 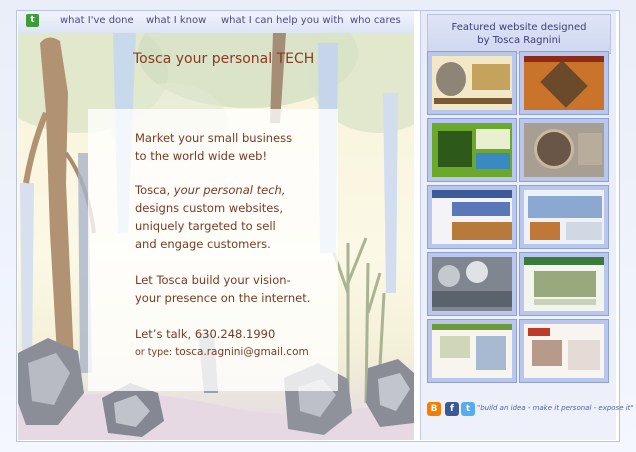 What do you see at coordinates (152, 59) in the screenshot?
I see `title-name: Tosca` at bounding box center [152, 59].